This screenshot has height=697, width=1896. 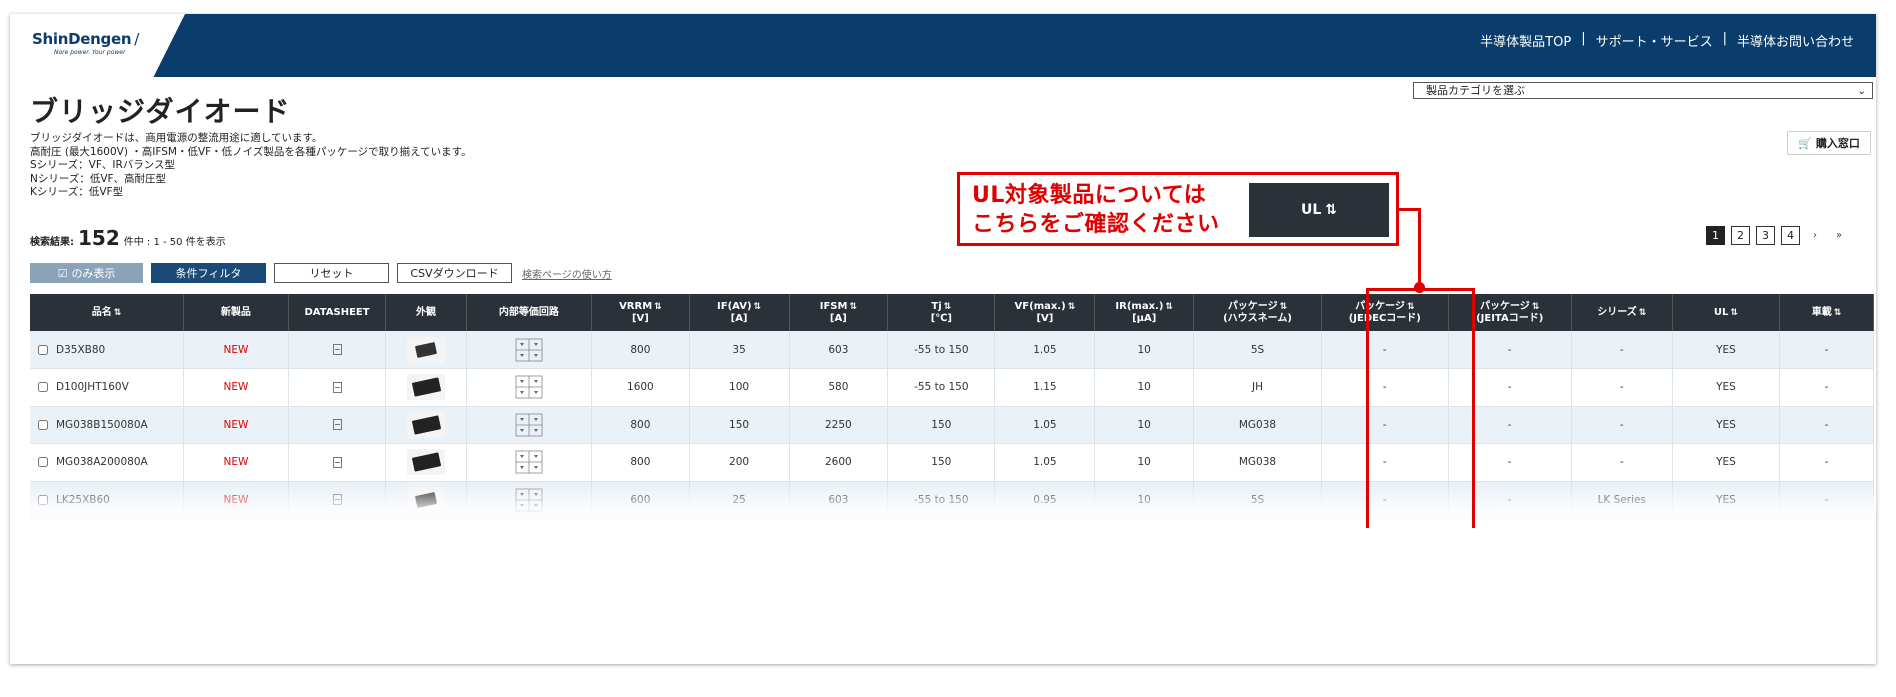 What do you see at coordinates (941, 312) in the screenshot?
I see `col-tj: Tj ⇅ [℃]` at bounding box center [941, 312].